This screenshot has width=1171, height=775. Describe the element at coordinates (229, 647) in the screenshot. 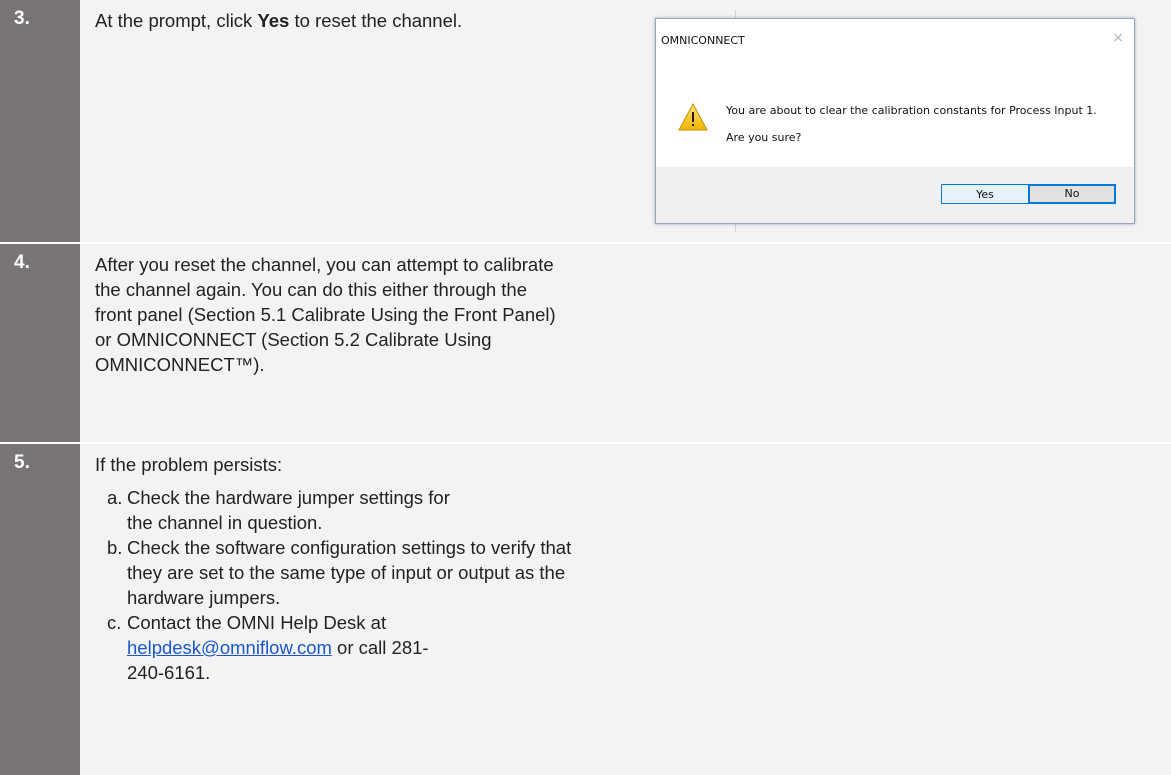

I see `helpdesk-email-link: helpdesk@omniflow.com` at that location.